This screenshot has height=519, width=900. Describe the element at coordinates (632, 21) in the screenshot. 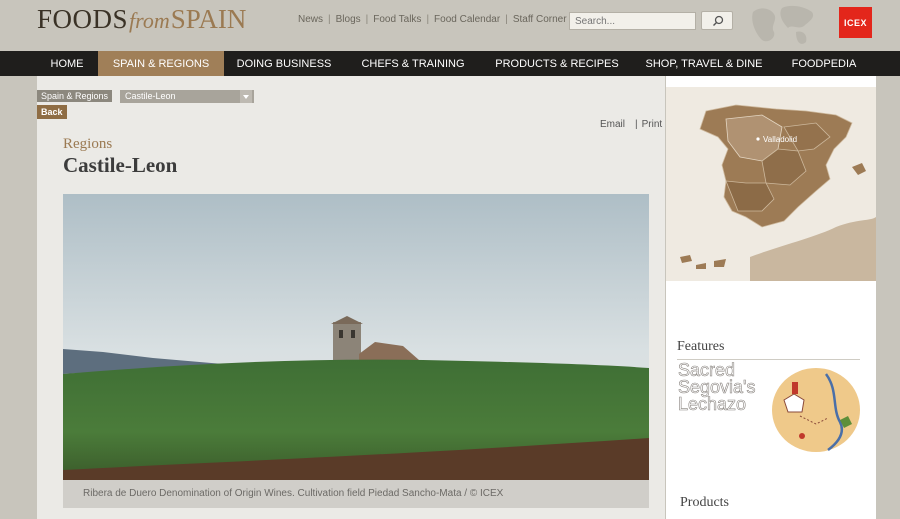

I see `search-input` at that location.